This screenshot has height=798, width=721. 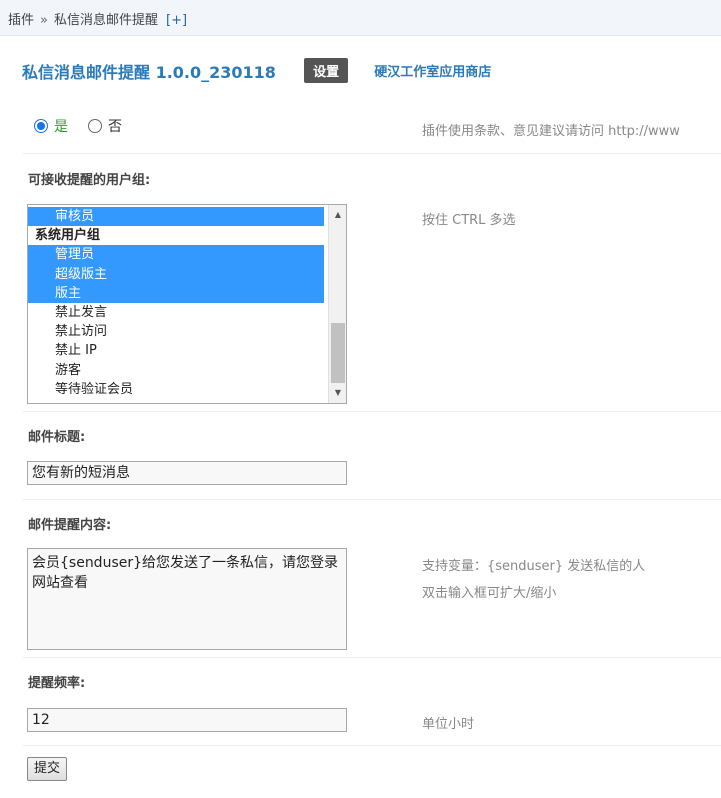 What do you see at coordinates (41, 126) in the screenshot?
I see `enable-yes-radio` at bounding box center [41, 126].